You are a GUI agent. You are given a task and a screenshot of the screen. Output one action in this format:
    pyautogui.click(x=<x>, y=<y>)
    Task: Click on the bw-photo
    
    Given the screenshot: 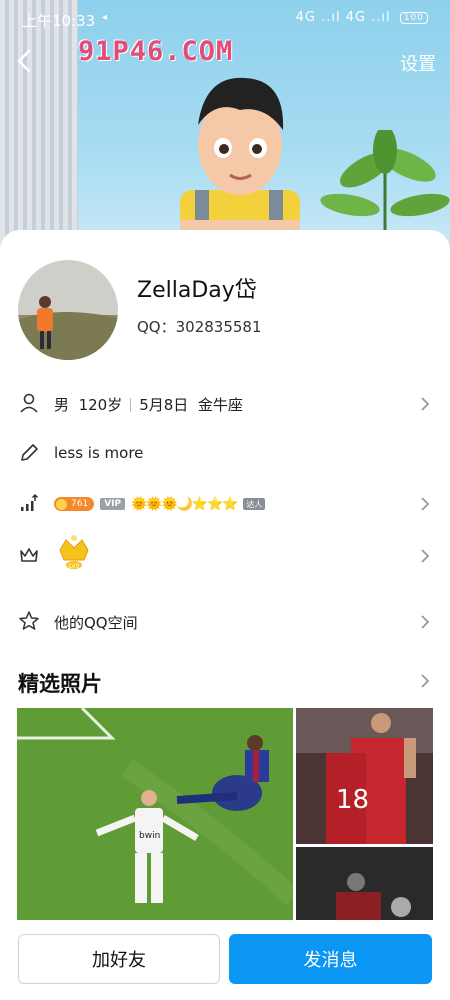 What is the action you would take?
    pyautogui.click(x=364, y=883)
    